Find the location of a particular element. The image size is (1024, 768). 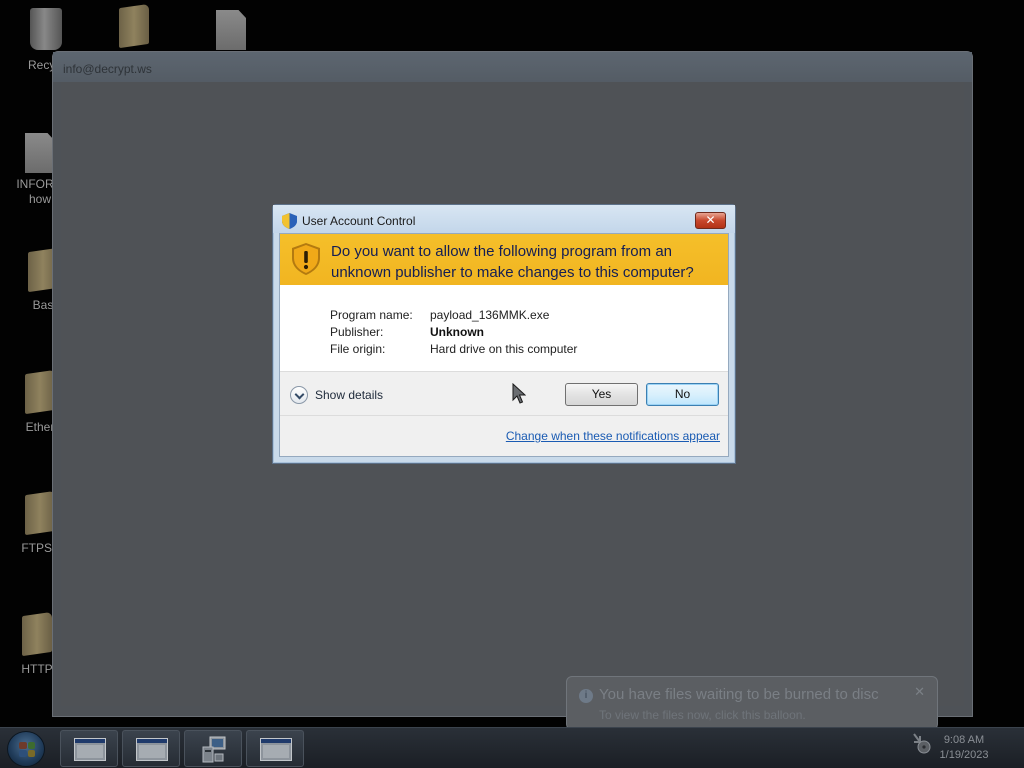

detail-key: Publisher: is located at coordinates (357, 332).